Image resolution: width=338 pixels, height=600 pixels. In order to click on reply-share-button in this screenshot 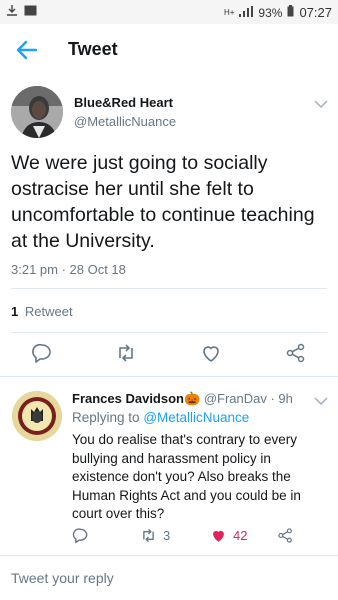, I will do `click(285, 535)`.